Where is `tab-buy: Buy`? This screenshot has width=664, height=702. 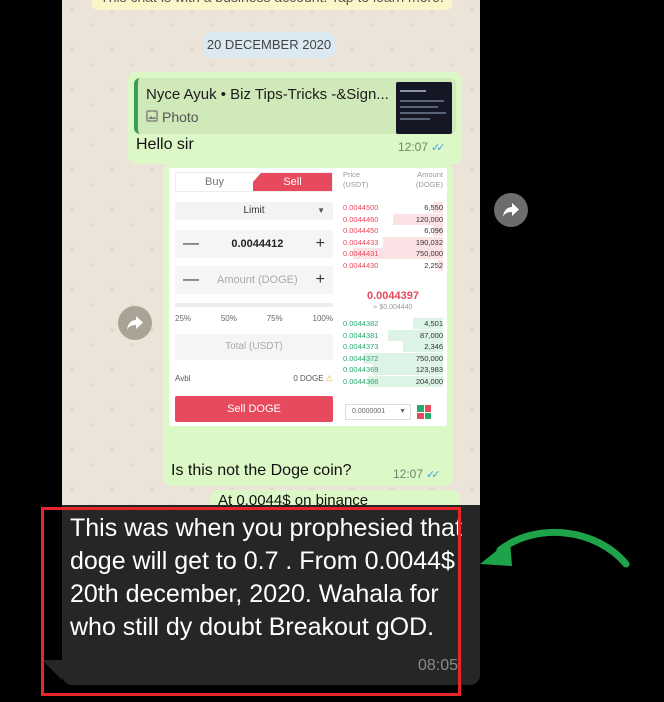
tab-buy: Buy is located at coordinates (214, 182).